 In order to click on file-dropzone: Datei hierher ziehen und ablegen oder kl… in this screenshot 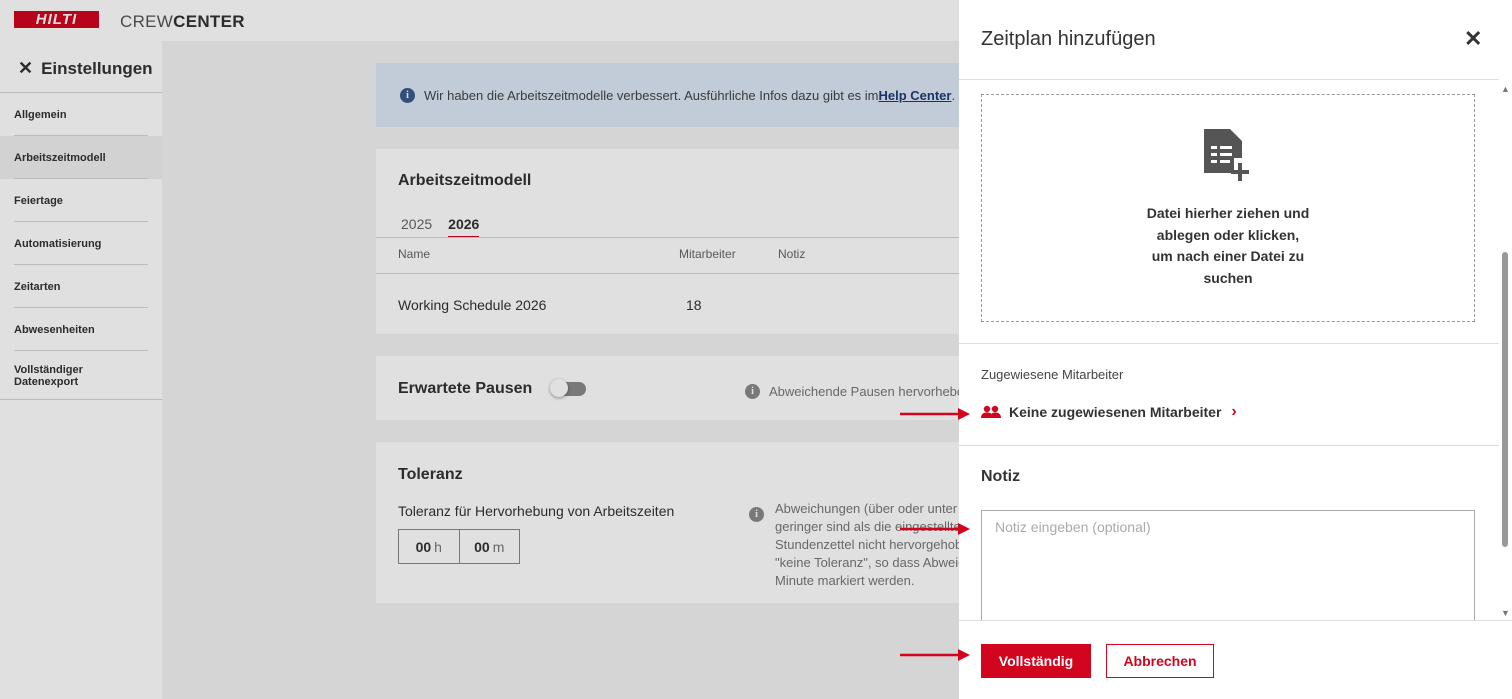, I will do `click(1228, 208)`.